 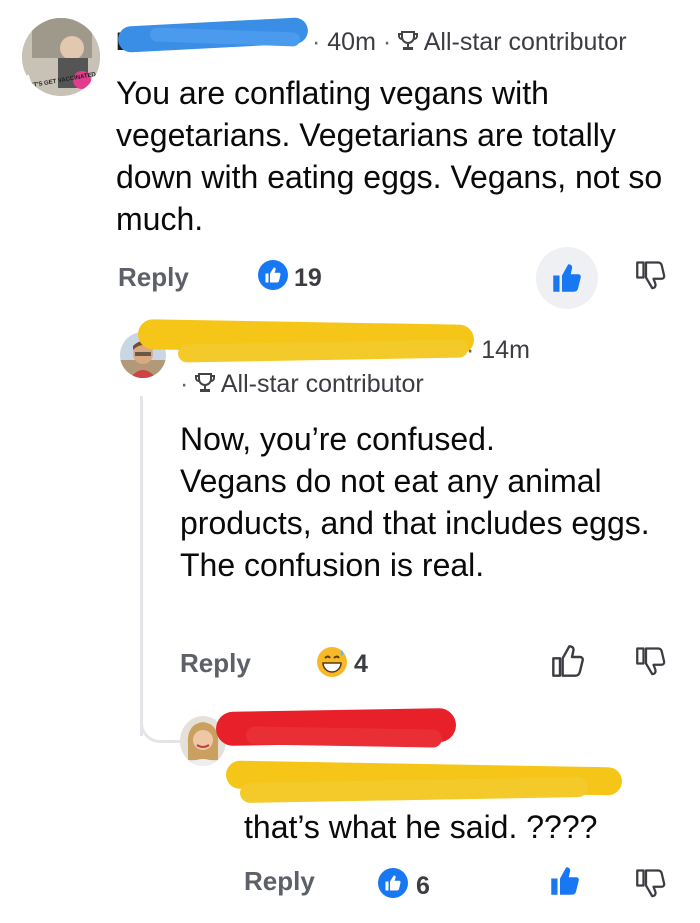 What do you see at coordinates (337, 439) in the screenshot?
I see `comment-text-line: Now, you’re confused.` at bounding box center [337, 439].